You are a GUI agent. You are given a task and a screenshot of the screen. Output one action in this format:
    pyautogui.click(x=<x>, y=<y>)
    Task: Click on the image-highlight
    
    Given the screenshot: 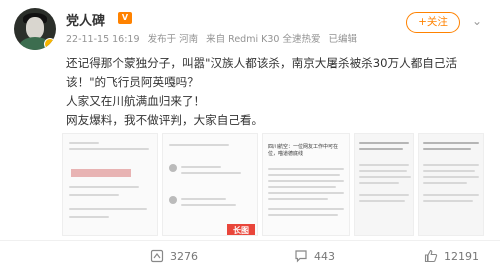 What is the action you would take?
    pyautogui.click(x=101, y=173)
    